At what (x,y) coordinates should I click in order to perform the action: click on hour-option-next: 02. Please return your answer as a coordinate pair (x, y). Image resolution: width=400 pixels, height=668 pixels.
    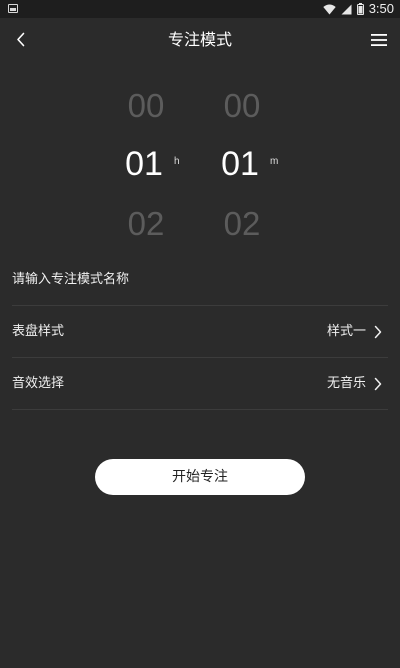
    Looking at the image, I should click on (146, 224).